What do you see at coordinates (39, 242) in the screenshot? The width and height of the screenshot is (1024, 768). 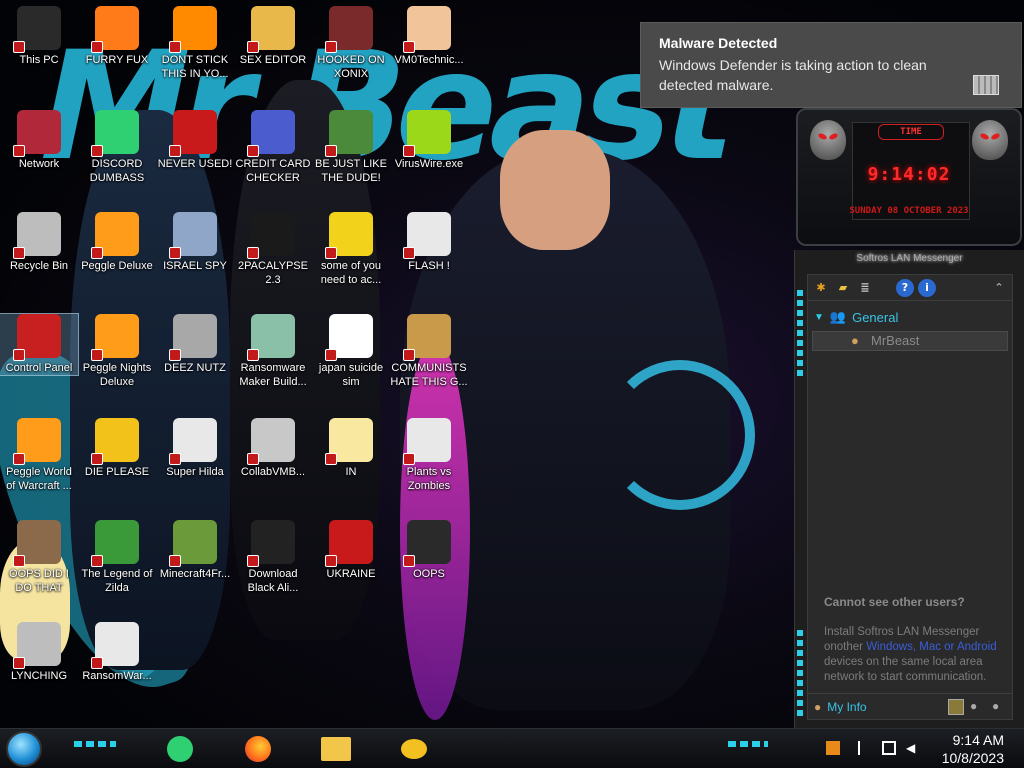 I see `desktop-icon: Recycle Bin` at bounding box center [39, 242].